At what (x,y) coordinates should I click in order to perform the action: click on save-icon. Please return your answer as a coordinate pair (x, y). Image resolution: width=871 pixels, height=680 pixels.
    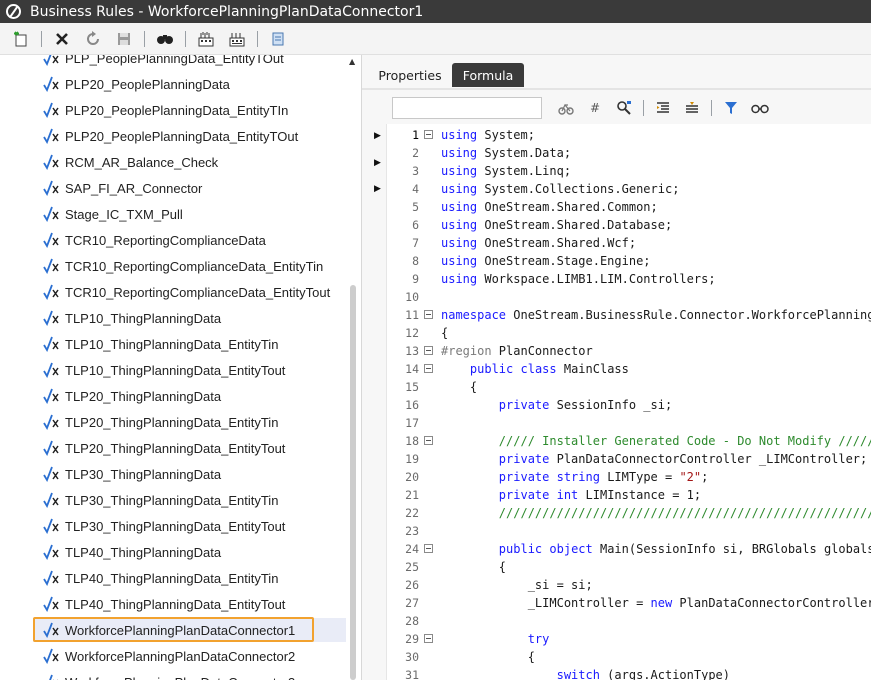
    Looking at the image, I should click on (124, 39).